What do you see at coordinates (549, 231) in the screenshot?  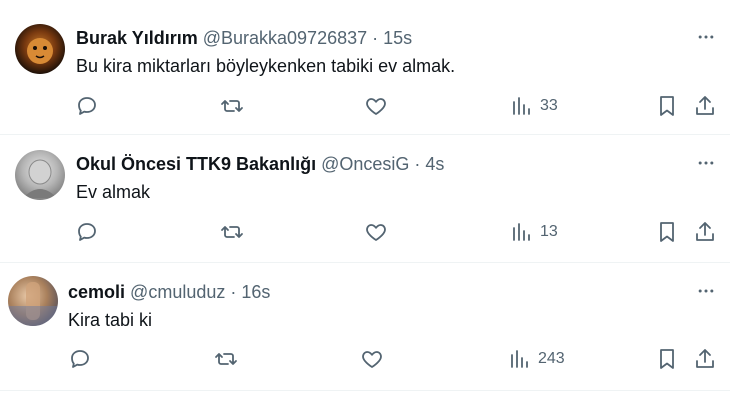 I see `views-count: 13` at bounding box center [549, 231].